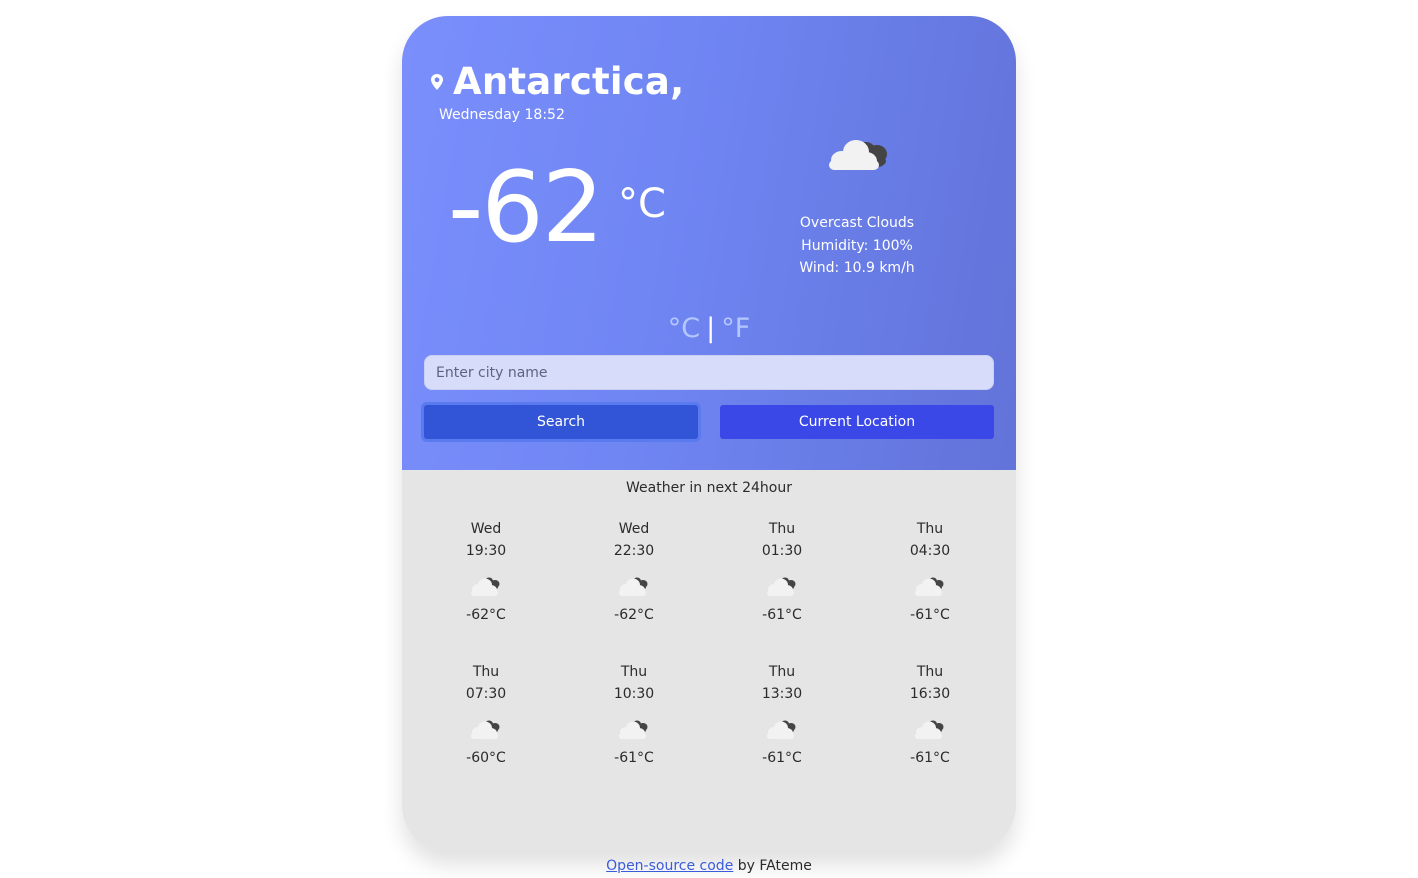 Image resolution: width=1418 pixels, height=878 pixels. I want to click on forecast-title: Weather in next 24hour, so click(709, 488).